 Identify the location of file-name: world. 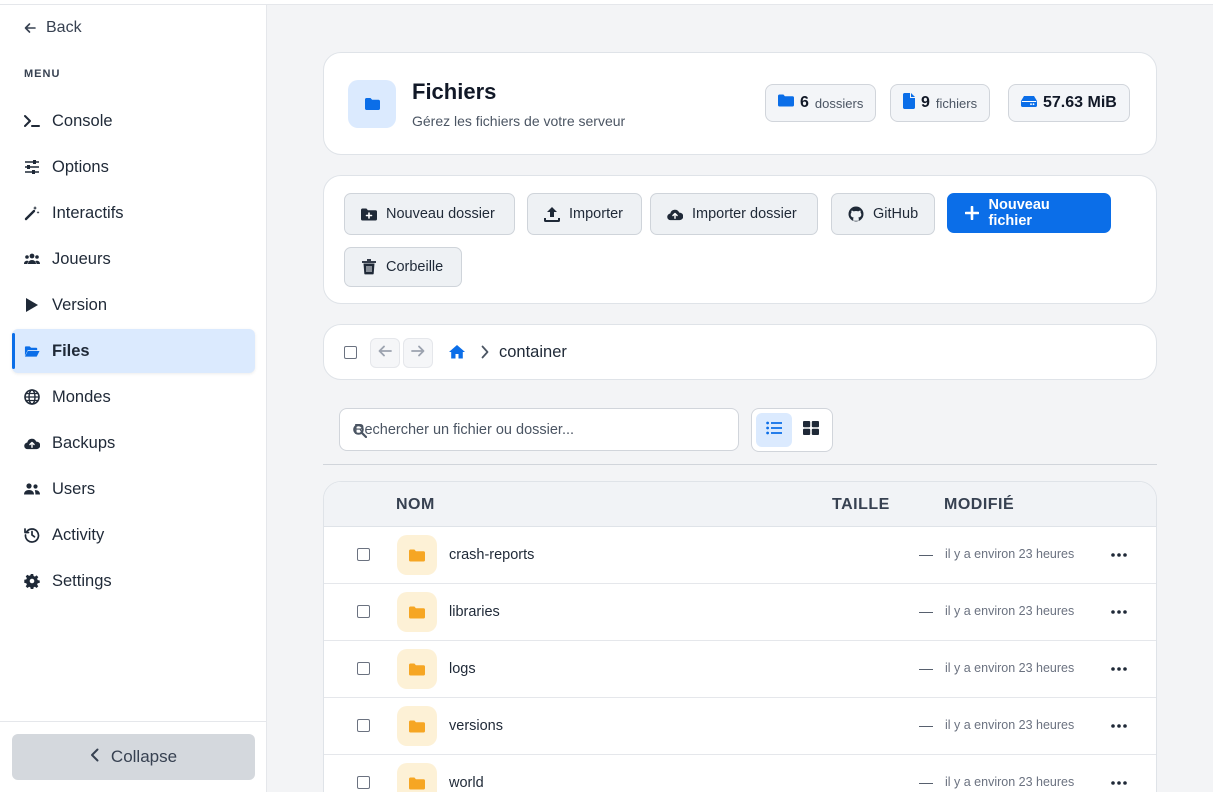
(466, 783).